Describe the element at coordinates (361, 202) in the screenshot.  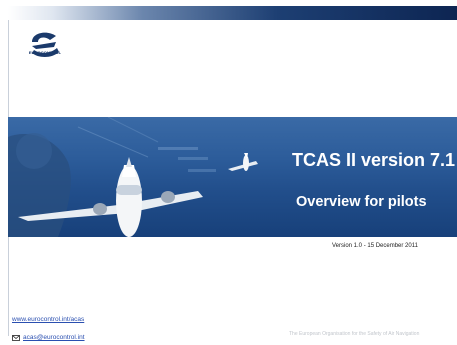
I see `banner-subtitle: Overview for pilots` at that location.